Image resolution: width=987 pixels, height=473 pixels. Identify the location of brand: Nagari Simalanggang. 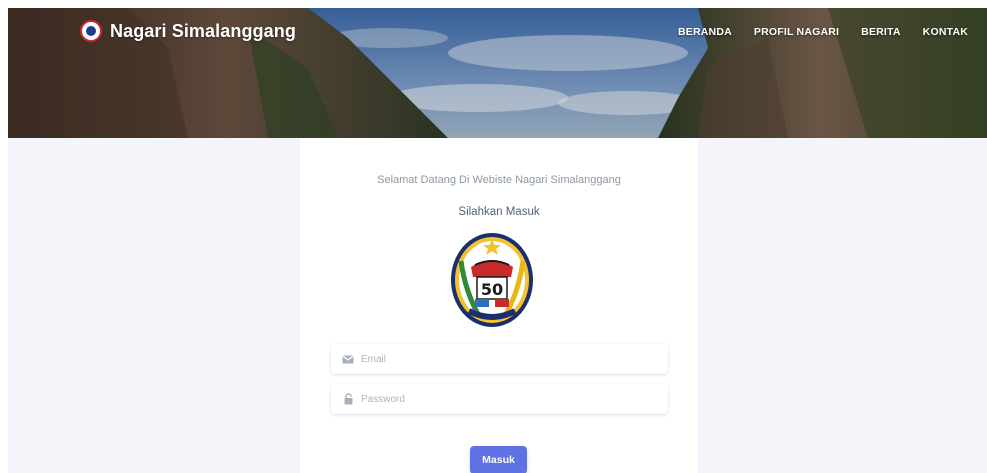
(188, 31).